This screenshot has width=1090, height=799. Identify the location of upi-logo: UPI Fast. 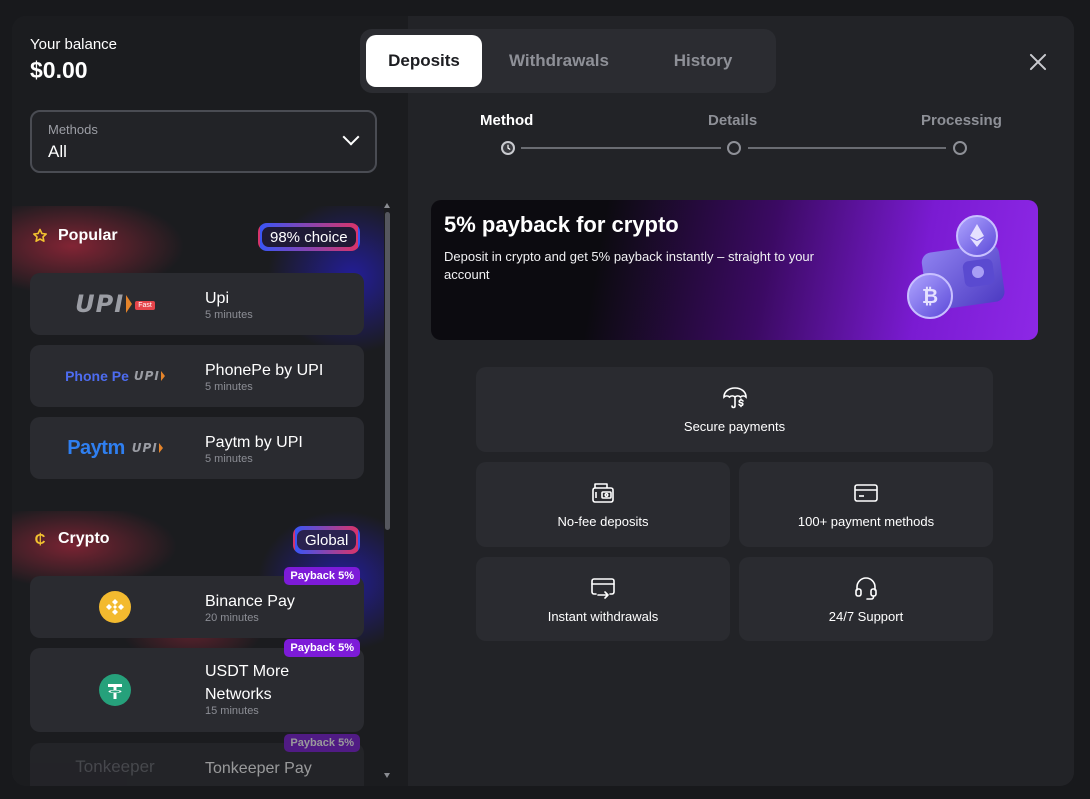
(115, 304).